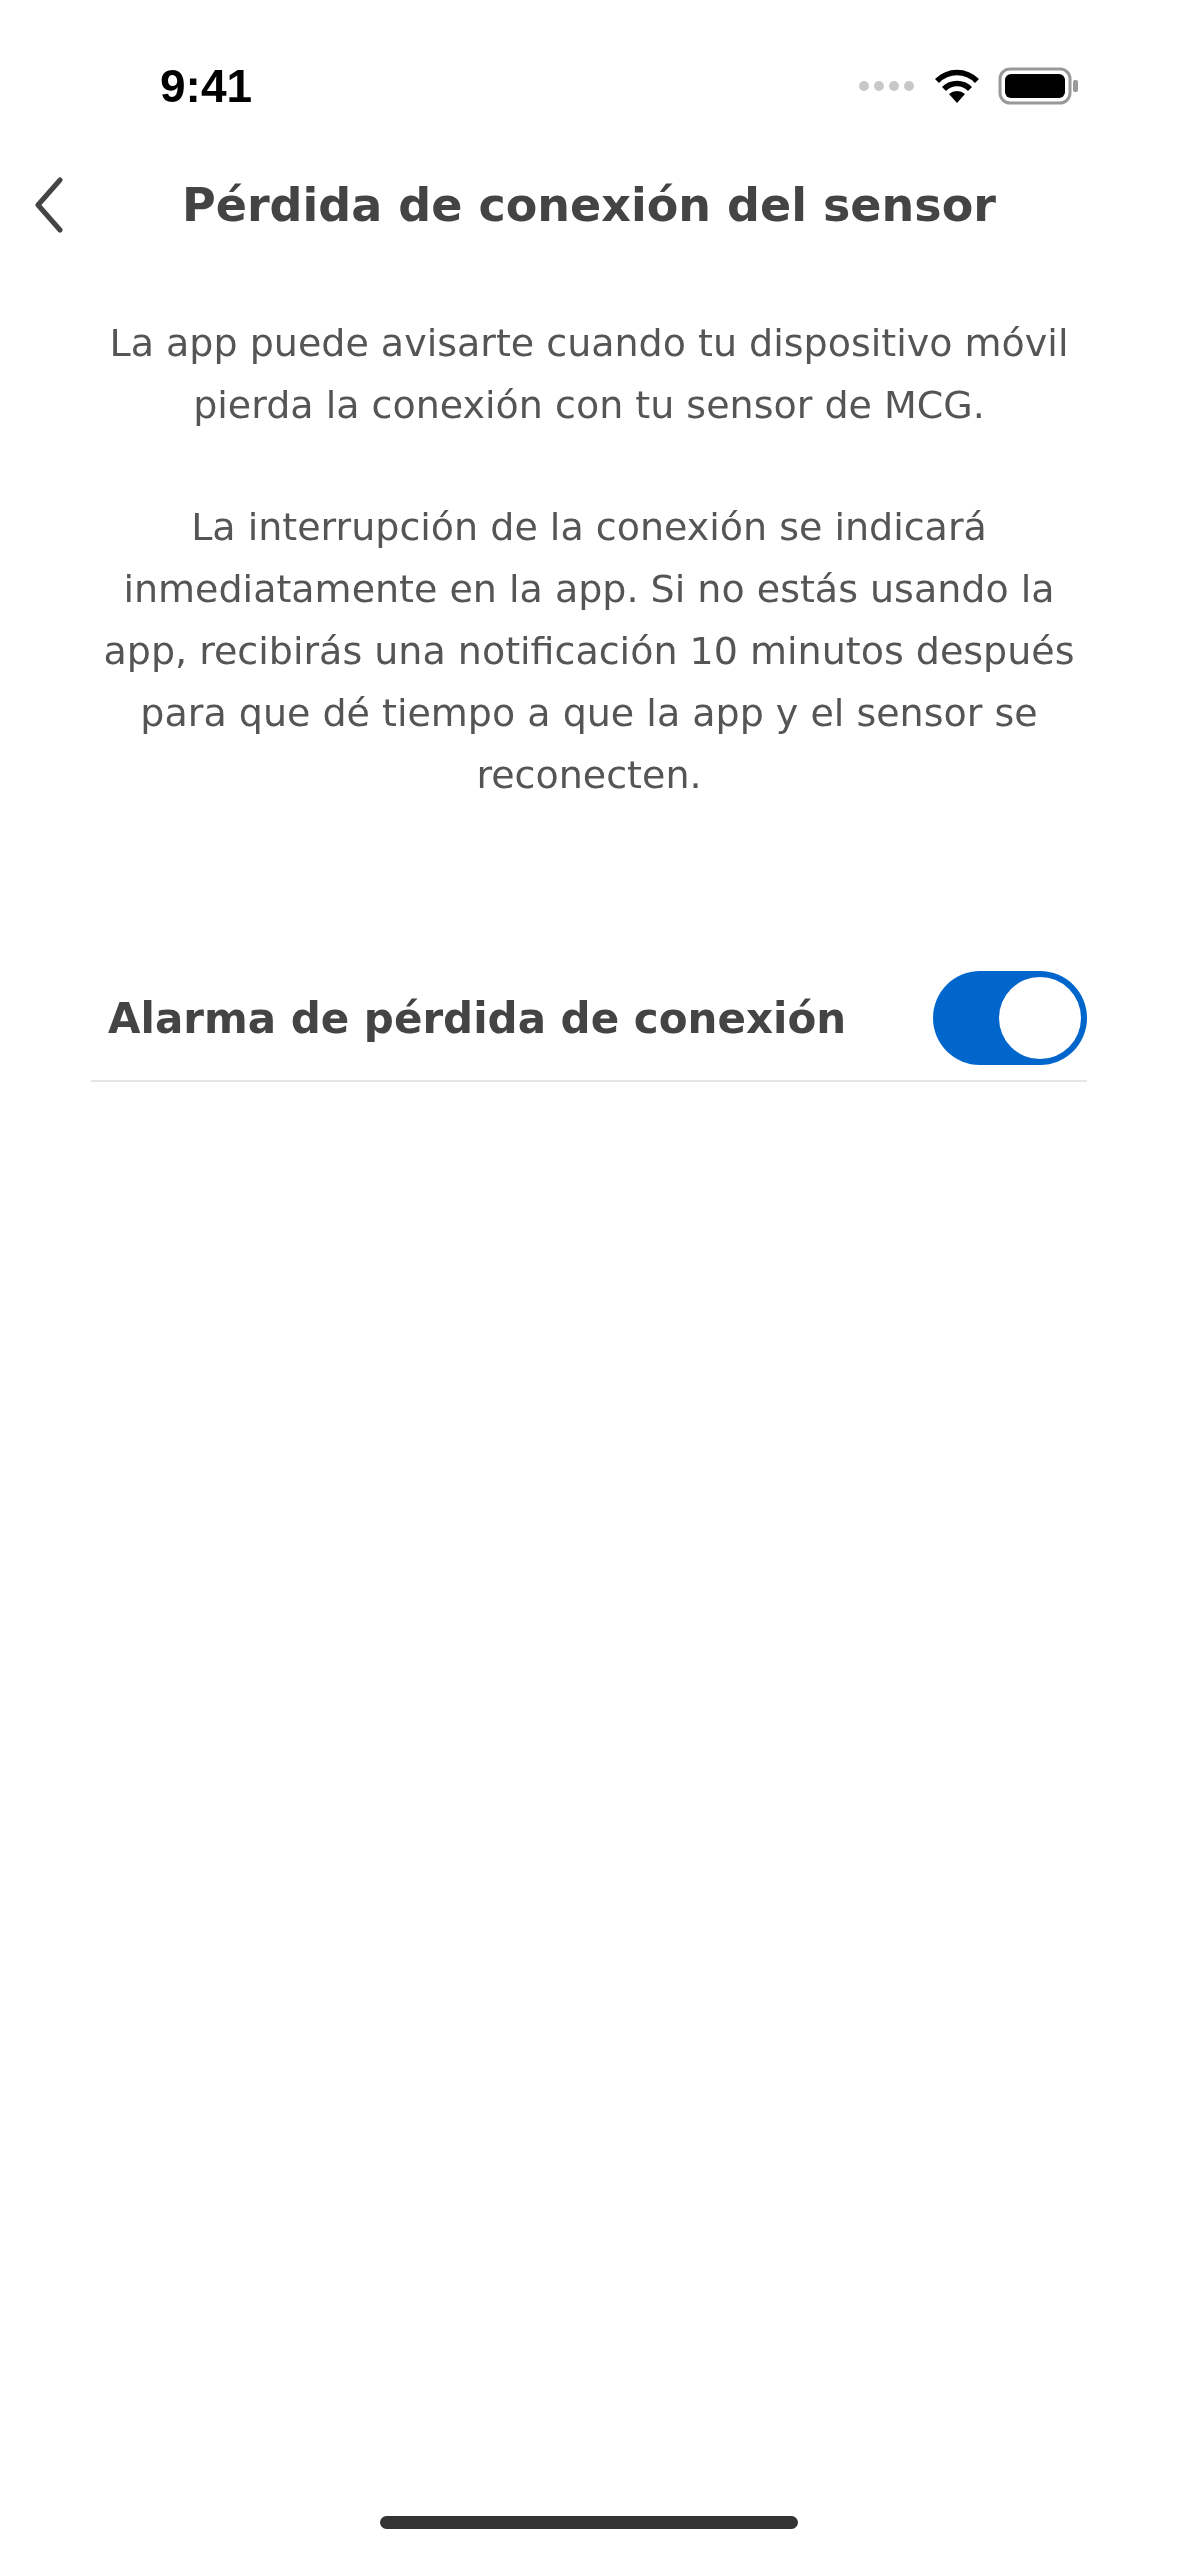 The image size is (1178, 2556). What do you see at coordinates (589, 205) in the screenshot?
I see `page-title: Pérdida de conexión del sensor` at bounding box center [589, 205].